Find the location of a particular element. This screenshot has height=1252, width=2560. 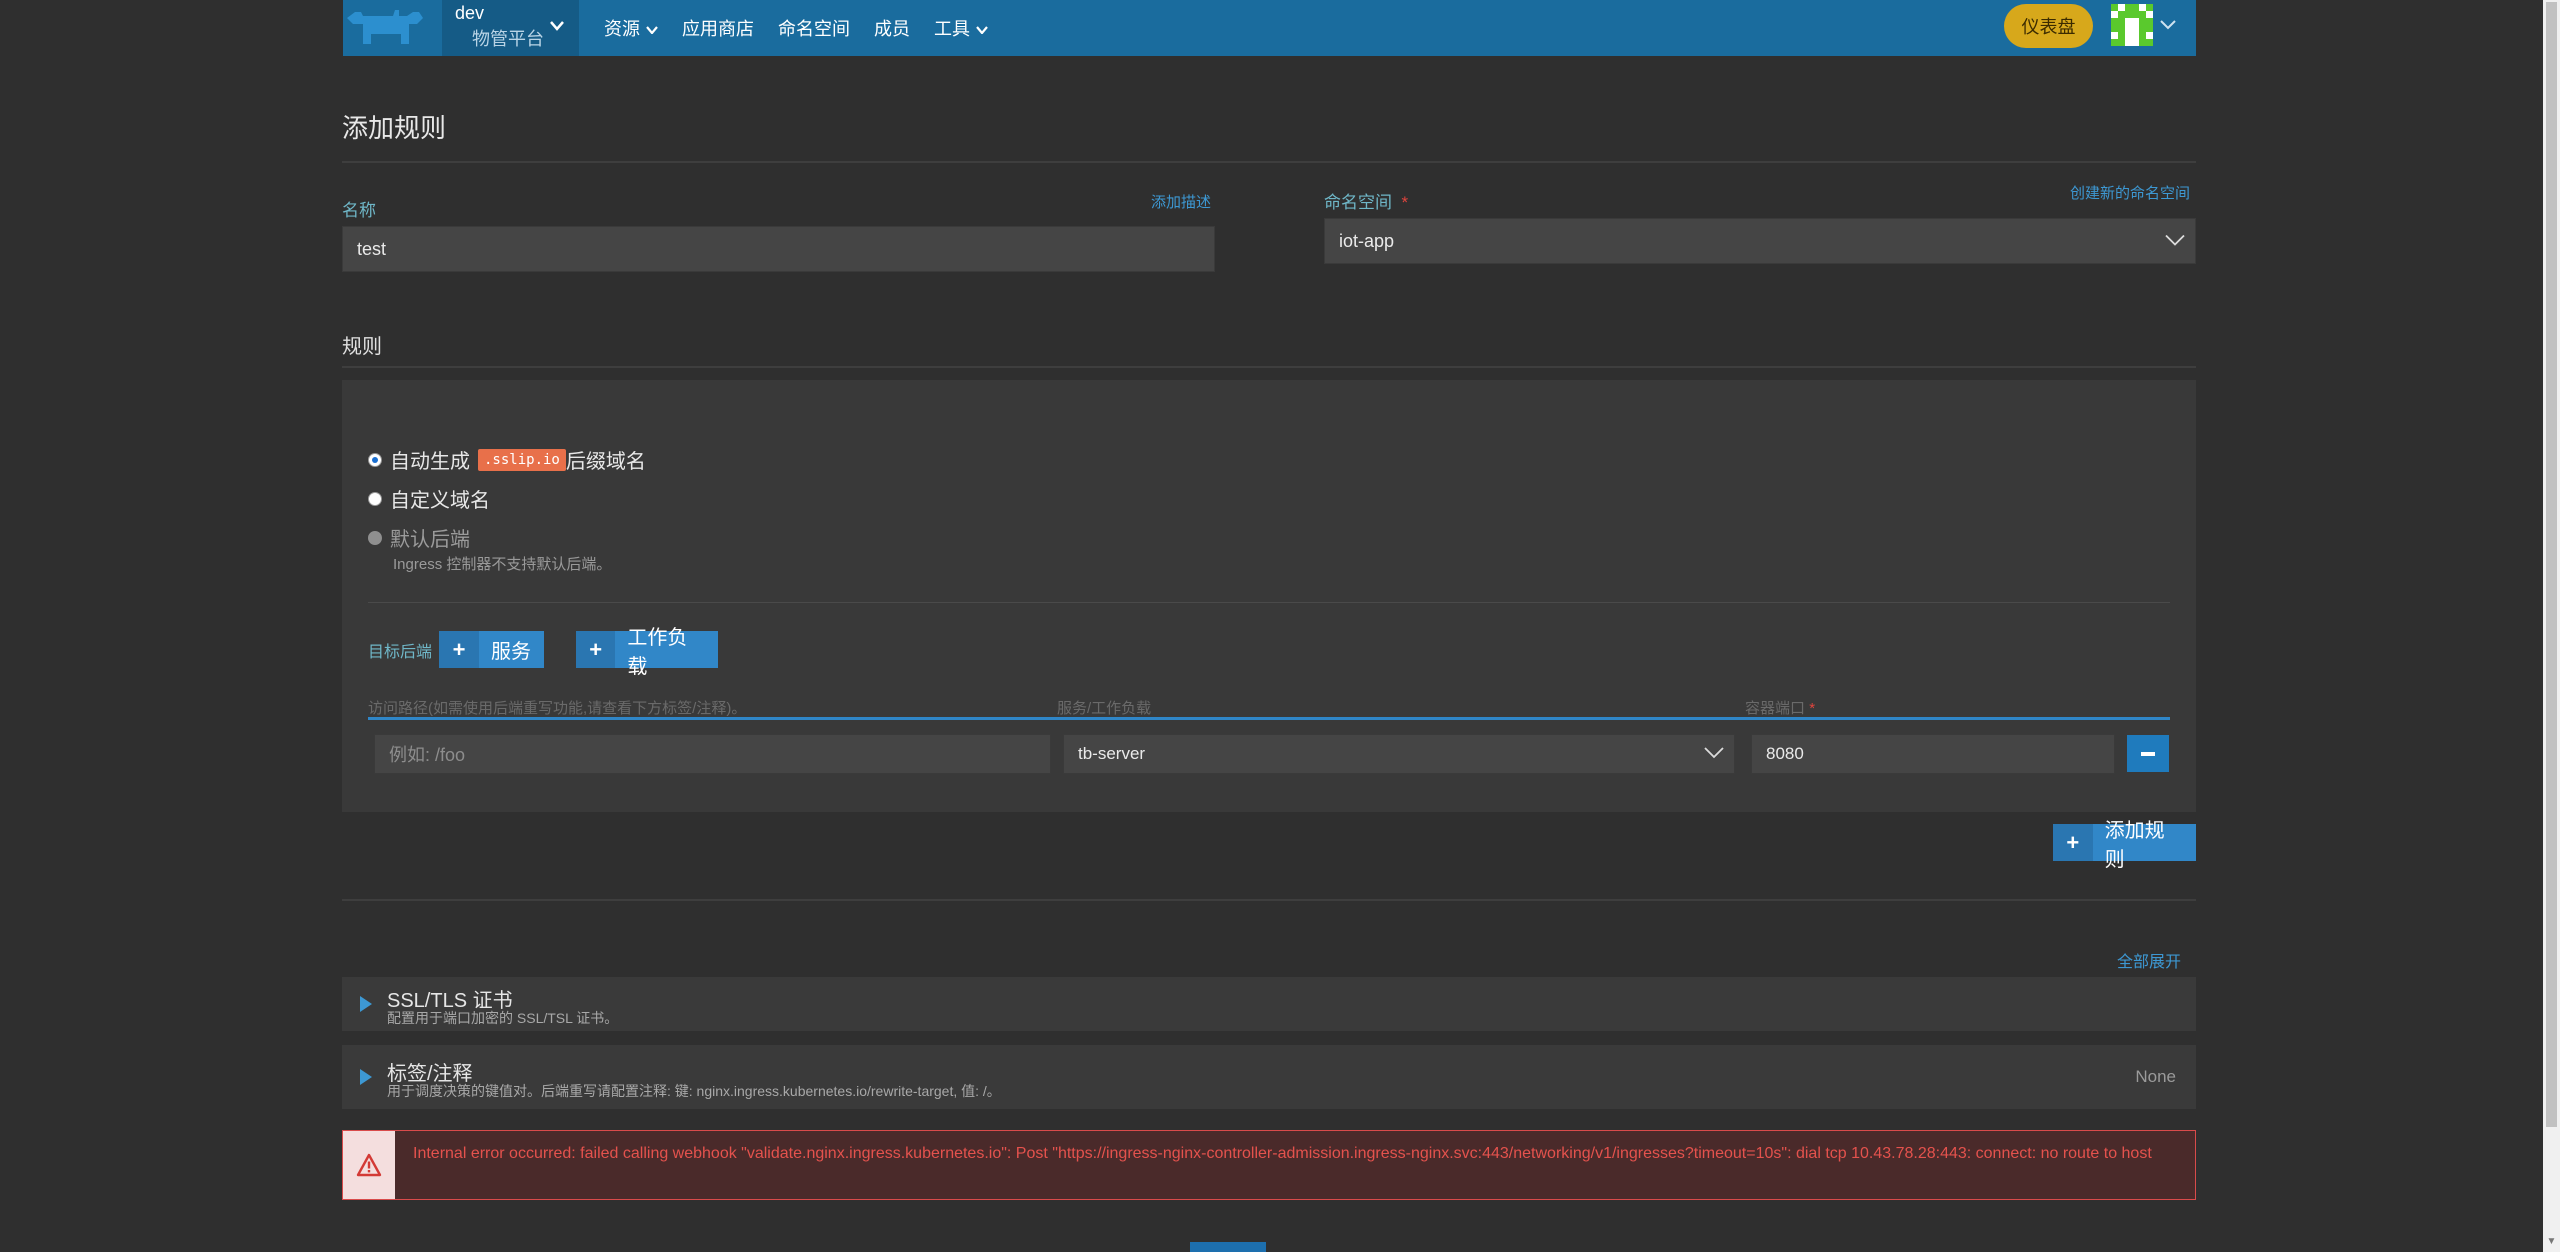

radio-label: 后缀域名 is located at coordinates (605, 462).